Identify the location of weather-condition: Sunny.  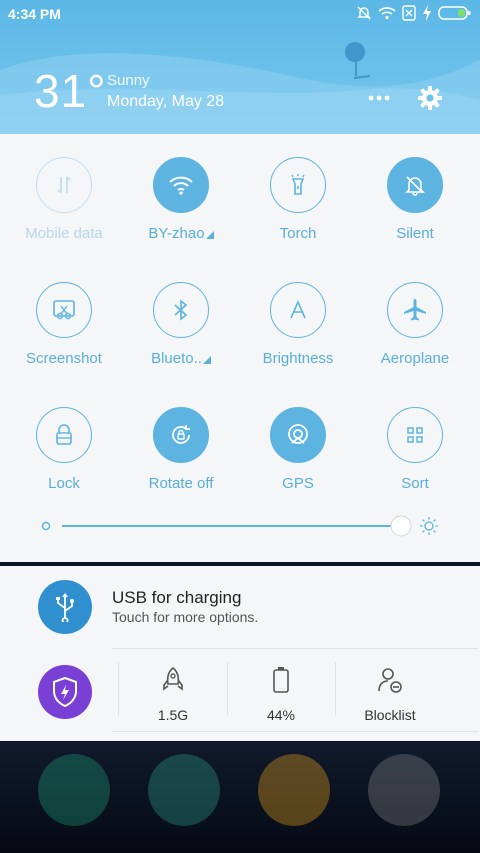
(128, 80).